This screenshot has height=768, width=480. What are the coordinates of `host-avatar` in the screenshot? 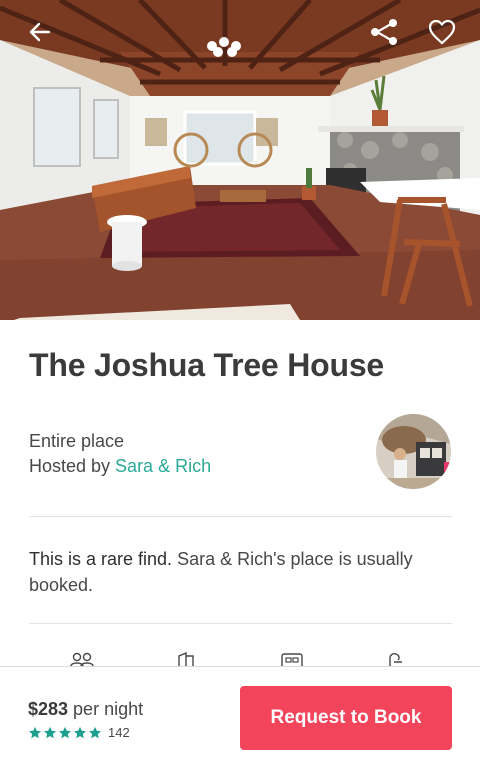 It's located at (413, 451).